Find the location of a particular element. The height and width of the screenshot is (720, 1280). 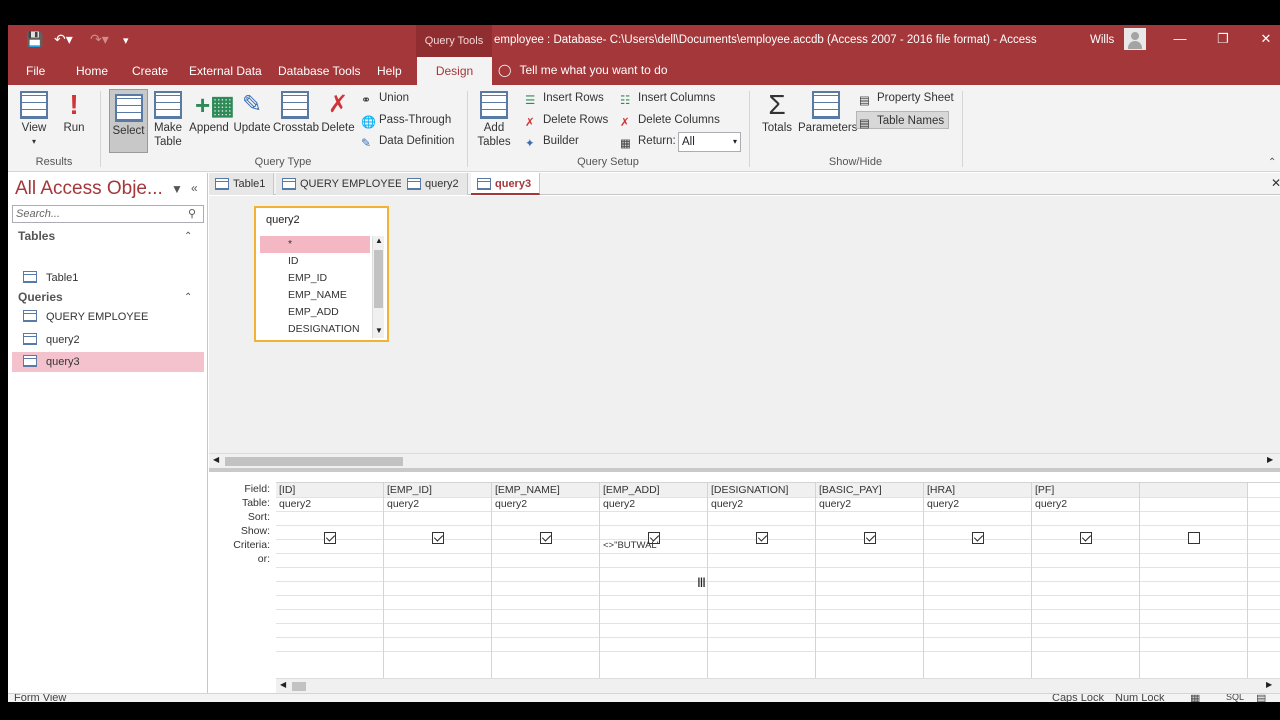

maximize-button: ❐ is located at coordinates (1223, 39).